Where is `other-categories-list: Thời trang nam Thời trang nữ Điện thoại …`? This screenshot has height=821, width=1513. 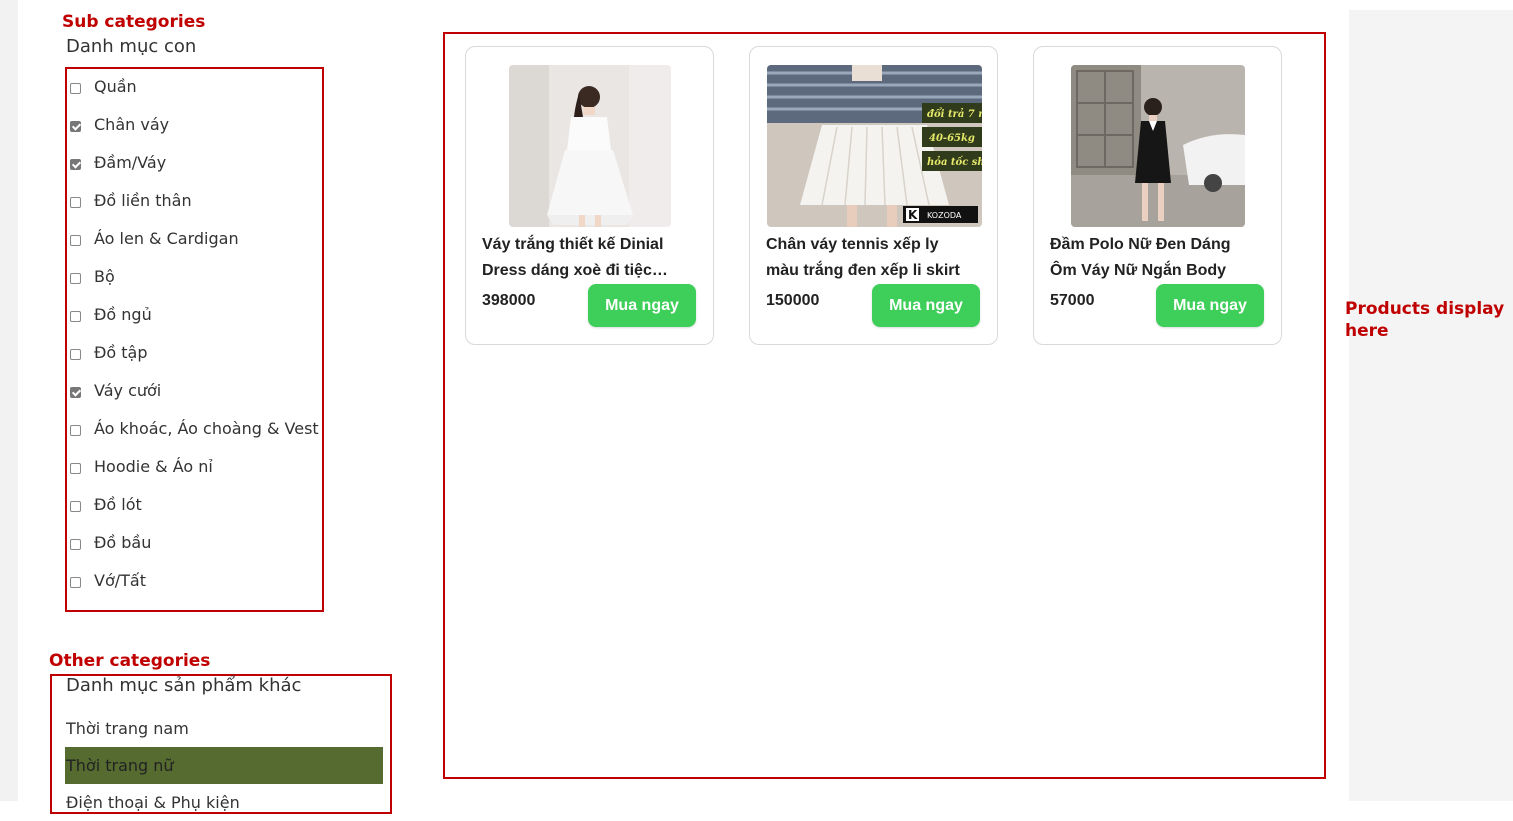 other-categories-list: Thời trang nam Thời trang nữ Điện thoại … is located at coordinates (224, 765).